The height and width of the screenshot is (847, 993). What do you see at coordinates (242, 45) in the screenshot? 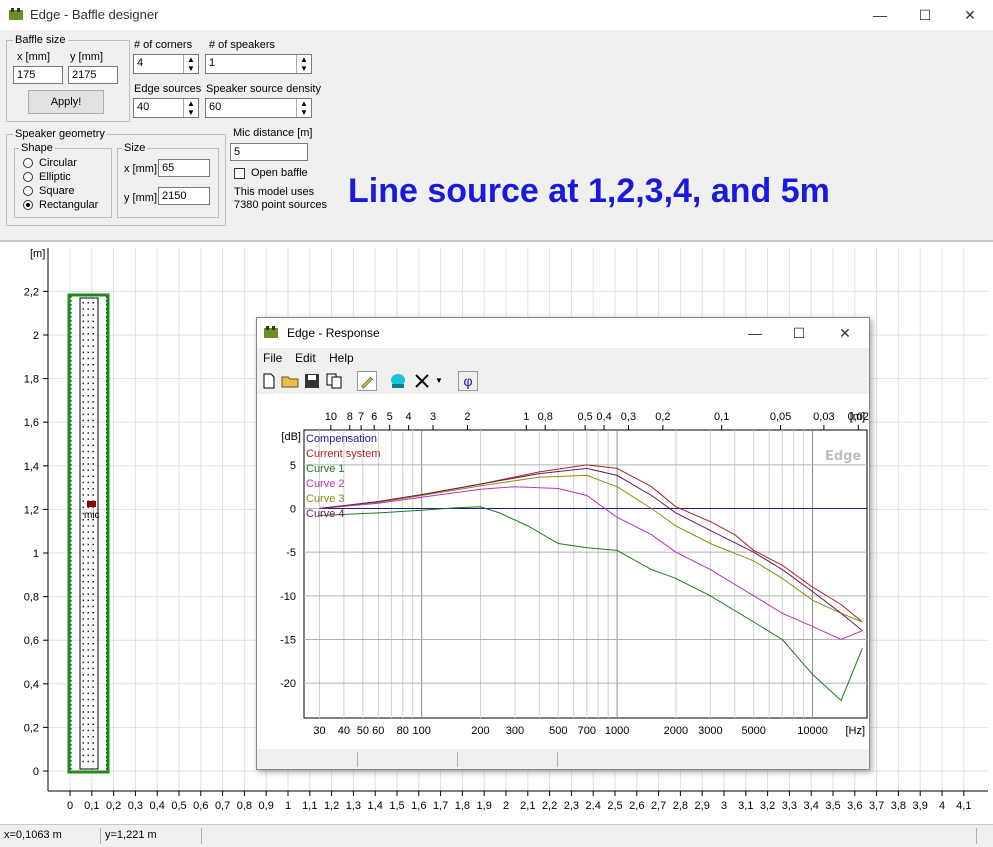
I see `speakers-label: # of speakers` at bounding box center [242, 45].